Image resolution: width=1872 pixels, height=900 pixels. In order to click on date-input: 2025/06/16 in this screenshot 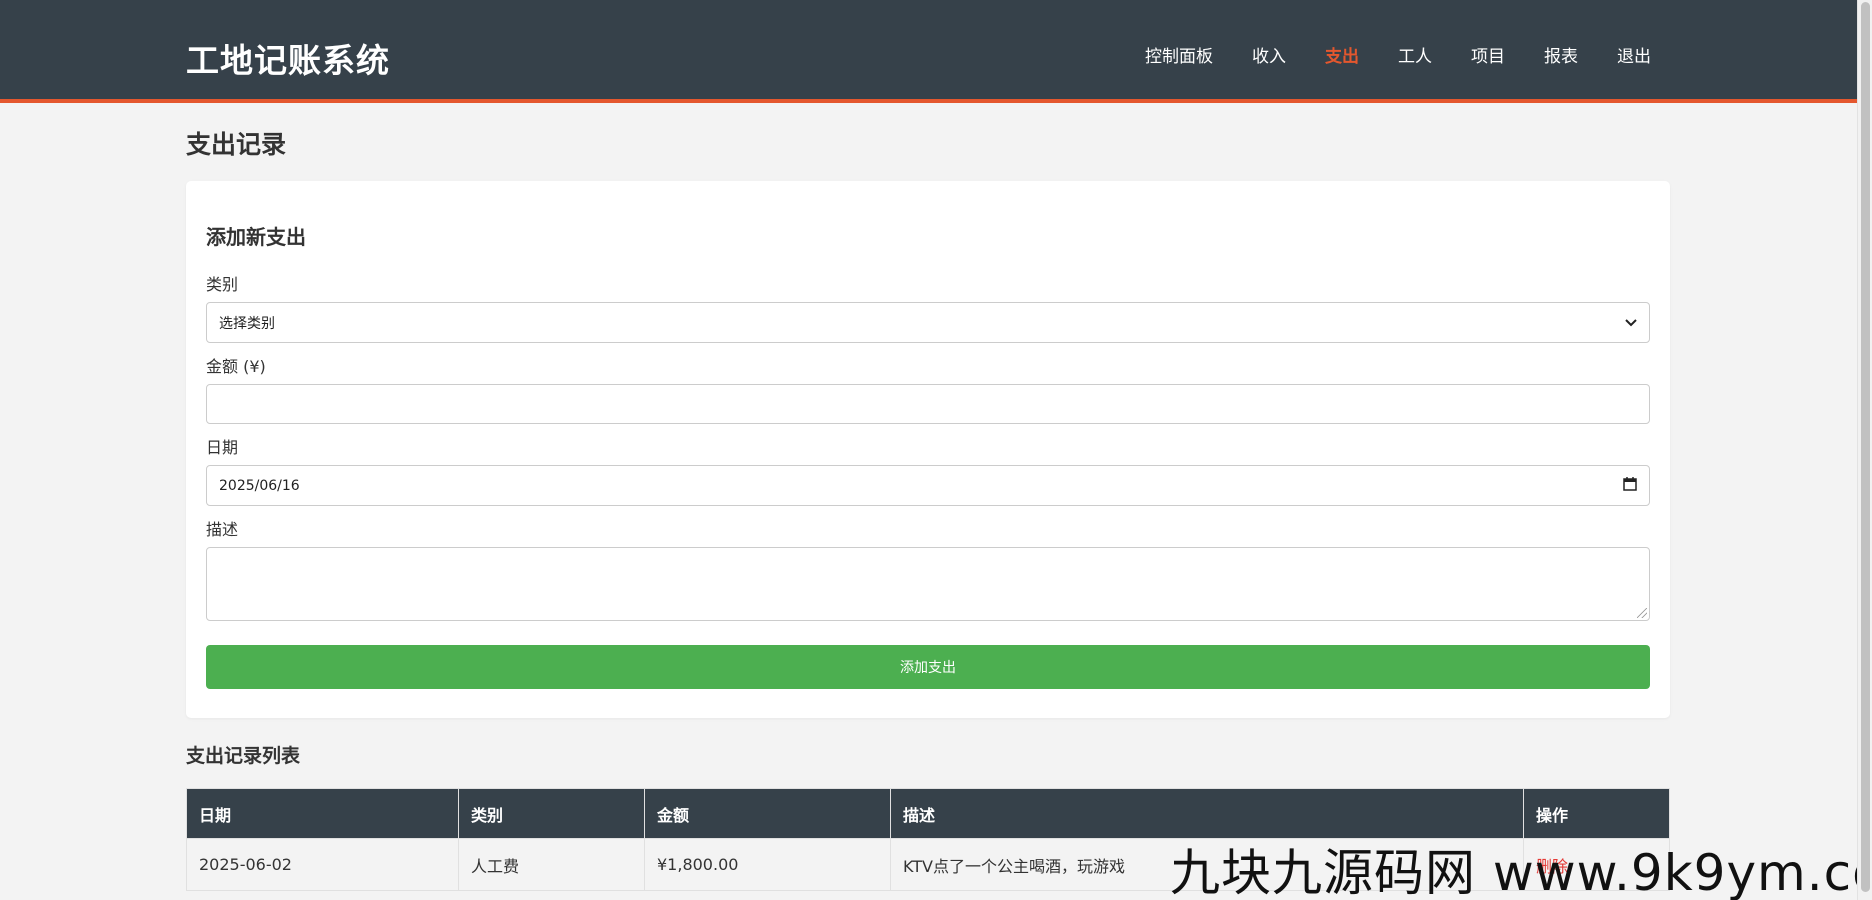, I will do `click(928, 485)`.